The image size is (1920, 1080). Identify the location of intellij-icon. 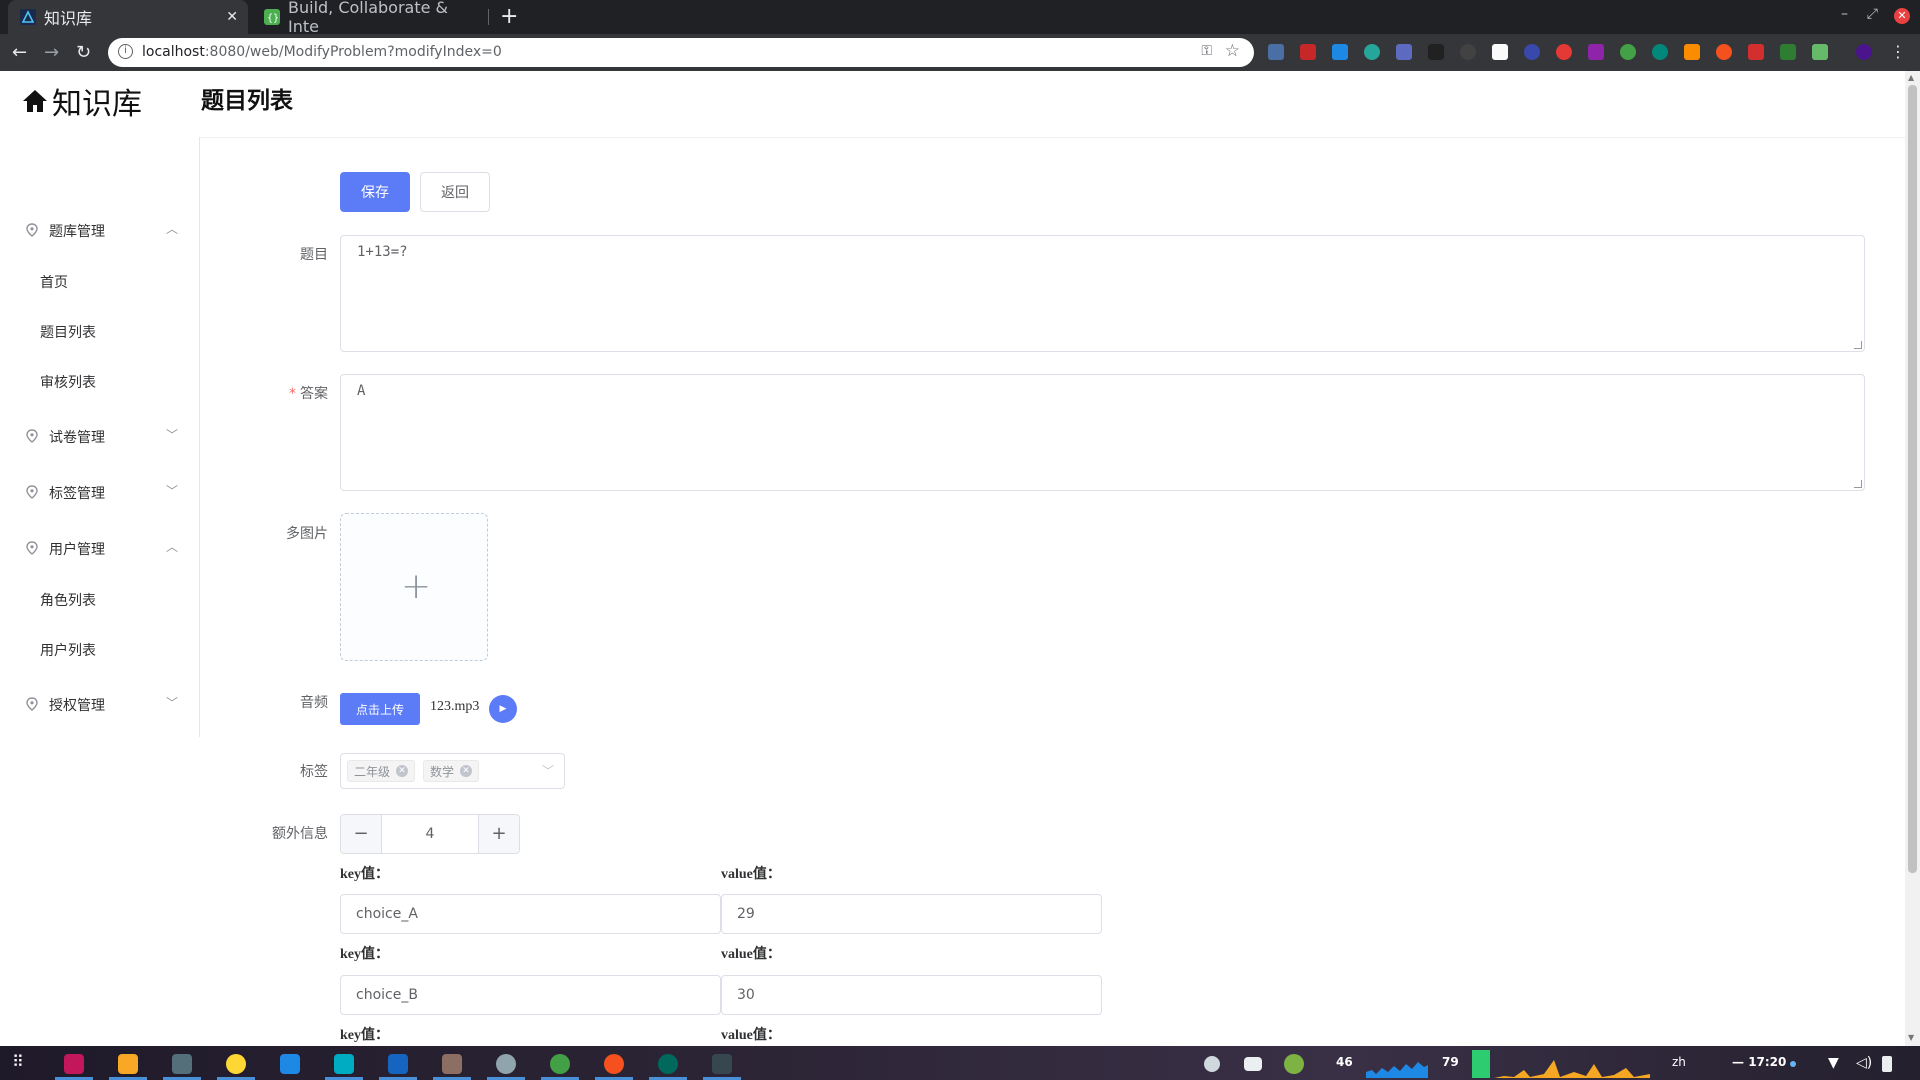
(74, 1064).